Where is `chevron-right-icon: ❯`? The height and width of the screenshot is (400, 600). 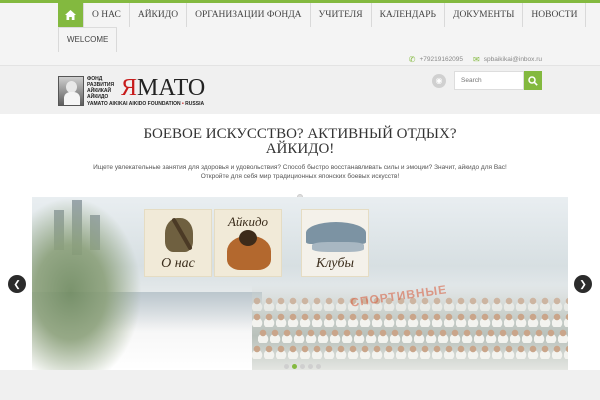 chevron-right-icon: ❯ is located at coordinates (583, 283).